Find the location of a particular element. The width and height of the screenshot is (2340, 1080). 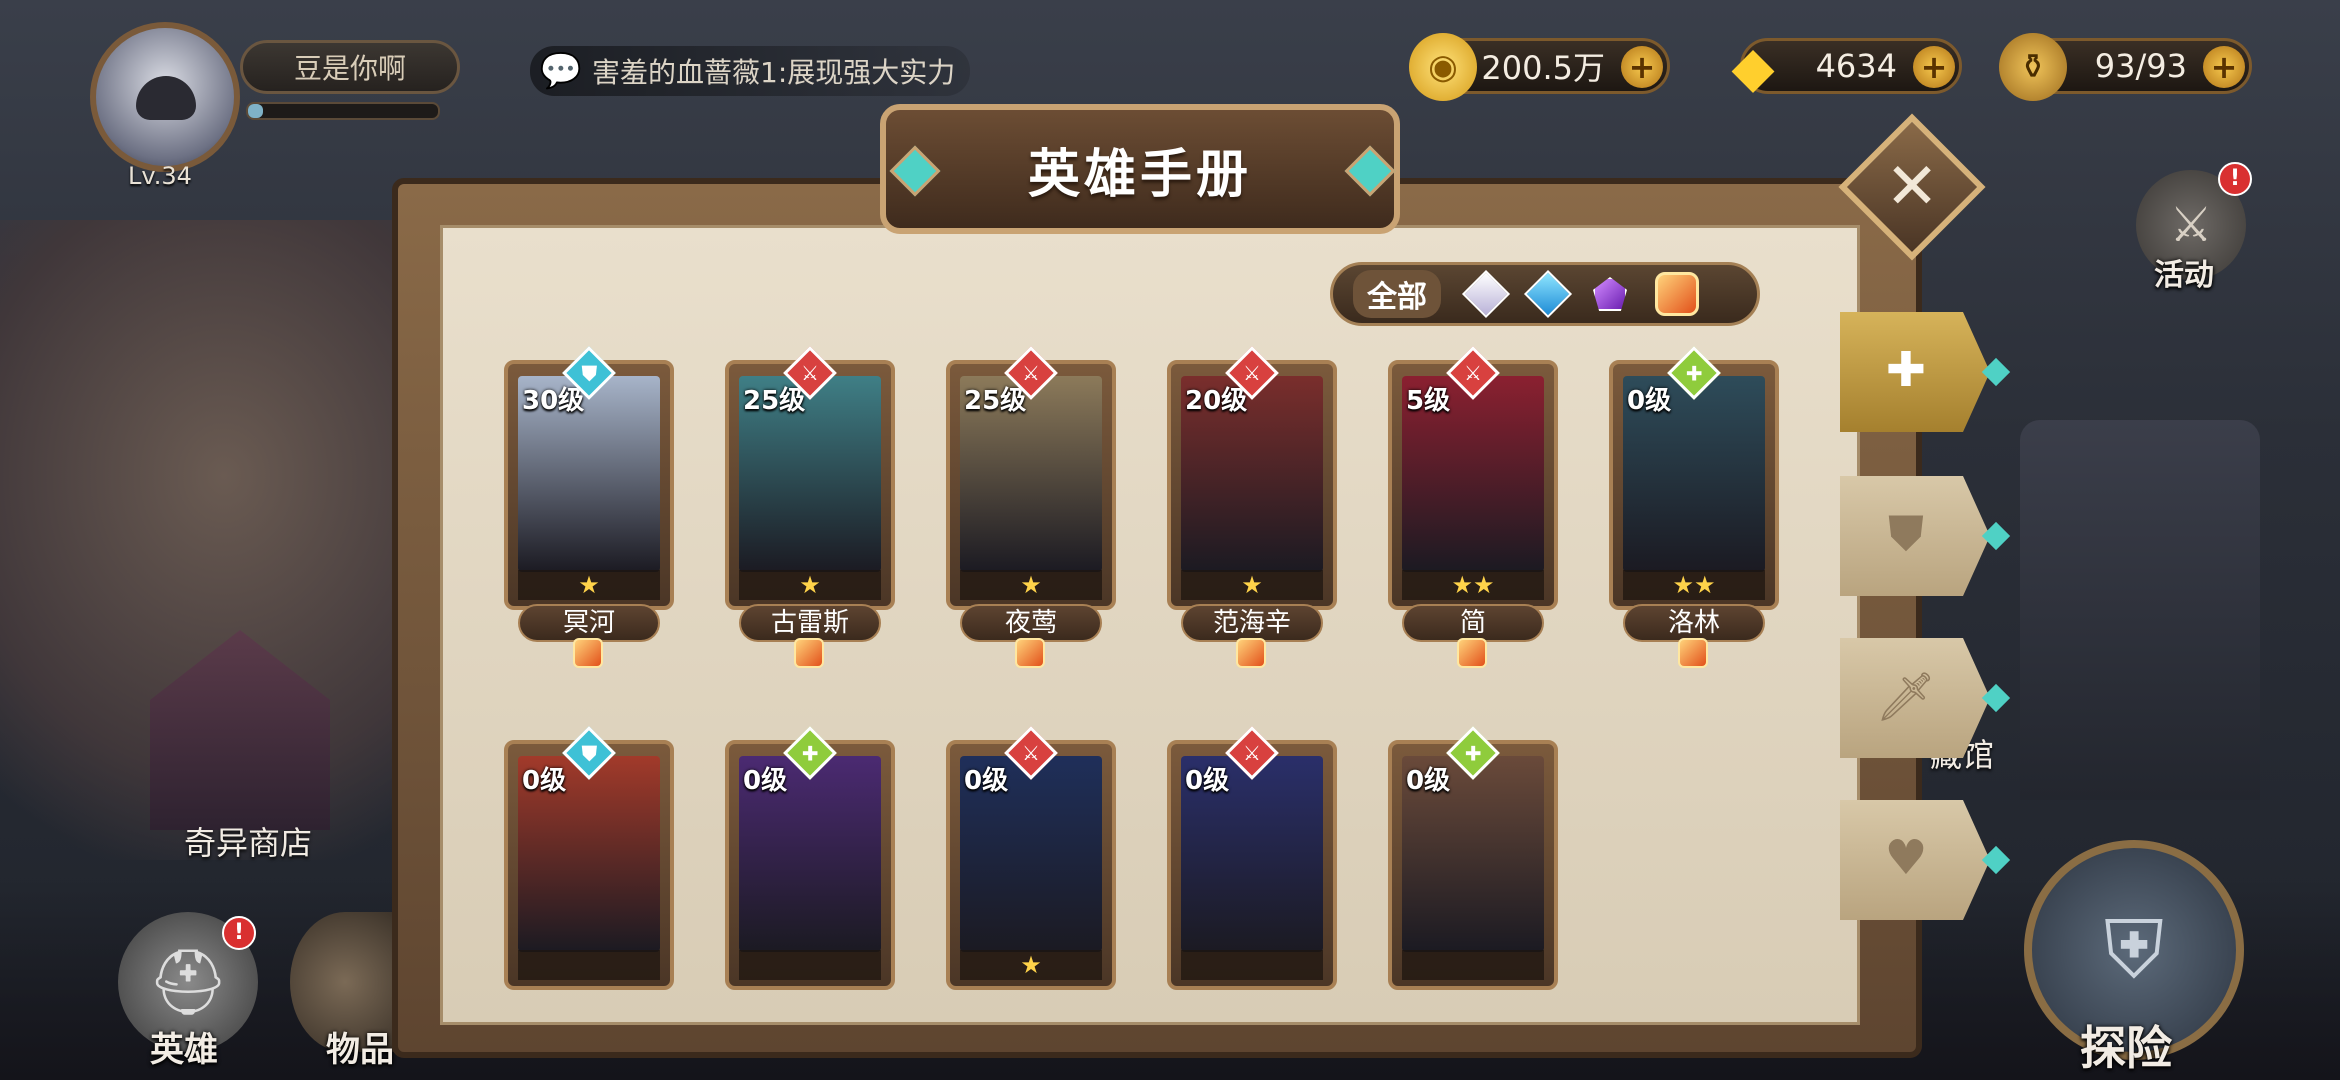

close-icon: ✕ is located at coordinates (1912, 187).